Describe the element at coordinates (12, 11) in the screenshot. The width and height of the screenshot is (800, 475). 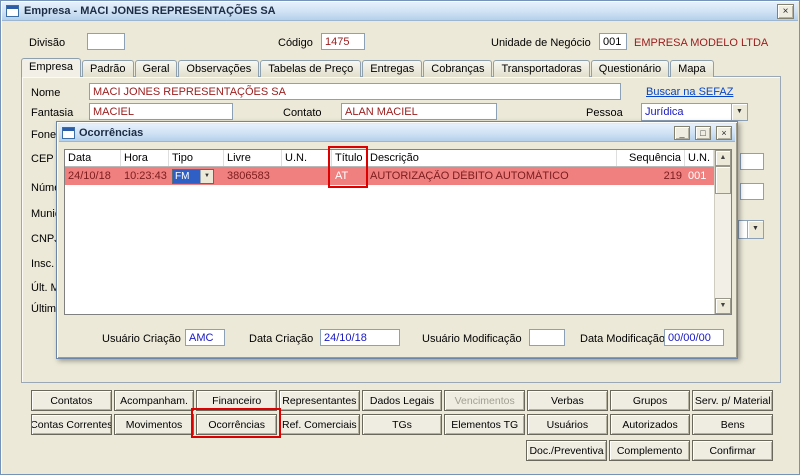
I see `app-icon` at that location.